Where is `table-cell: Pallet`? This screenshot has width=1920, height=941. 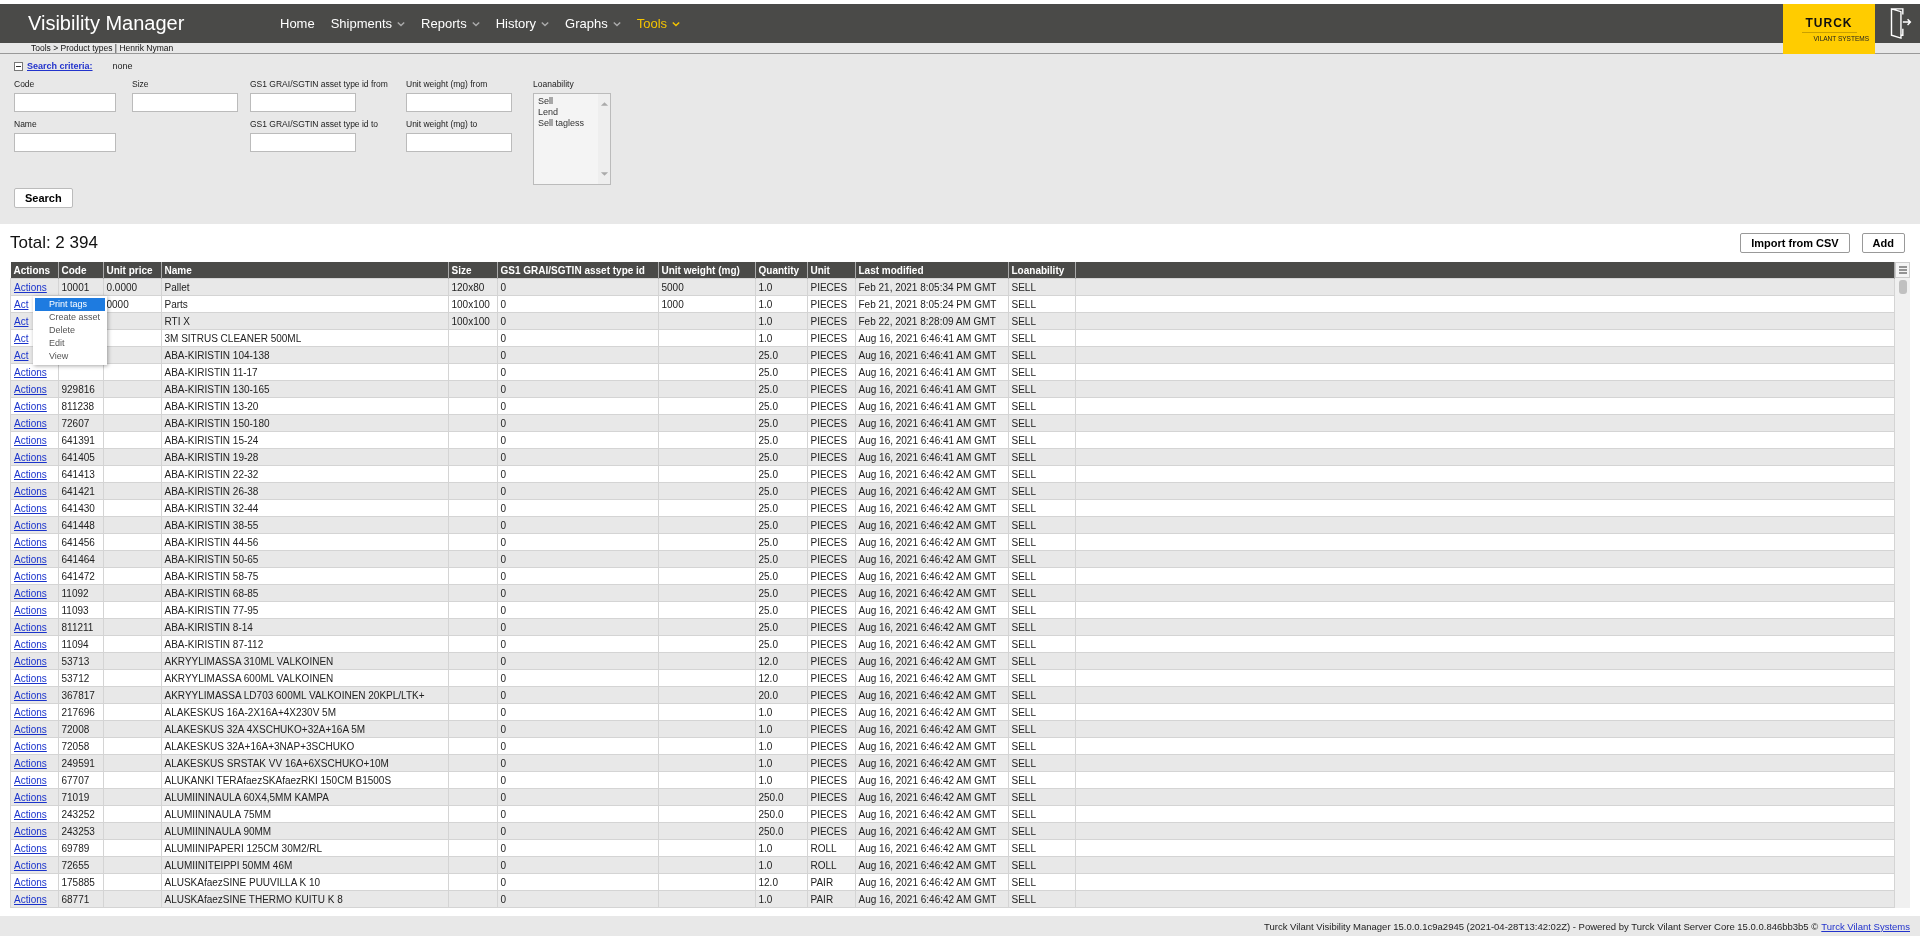 table-cell: Pallet is located at coordinates (304, 287).